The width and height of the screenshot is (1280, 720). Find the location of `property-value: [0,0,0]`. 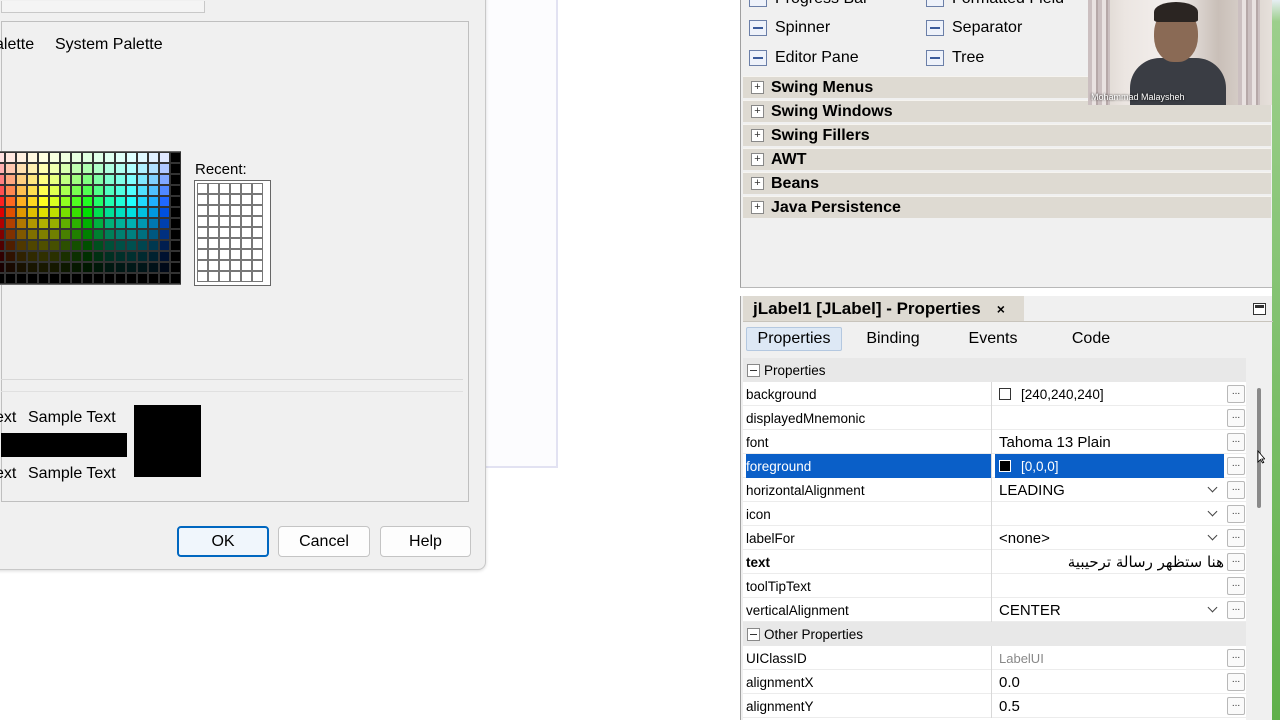

property-value: [0,0,0] is located at coordinates (1109, 466).